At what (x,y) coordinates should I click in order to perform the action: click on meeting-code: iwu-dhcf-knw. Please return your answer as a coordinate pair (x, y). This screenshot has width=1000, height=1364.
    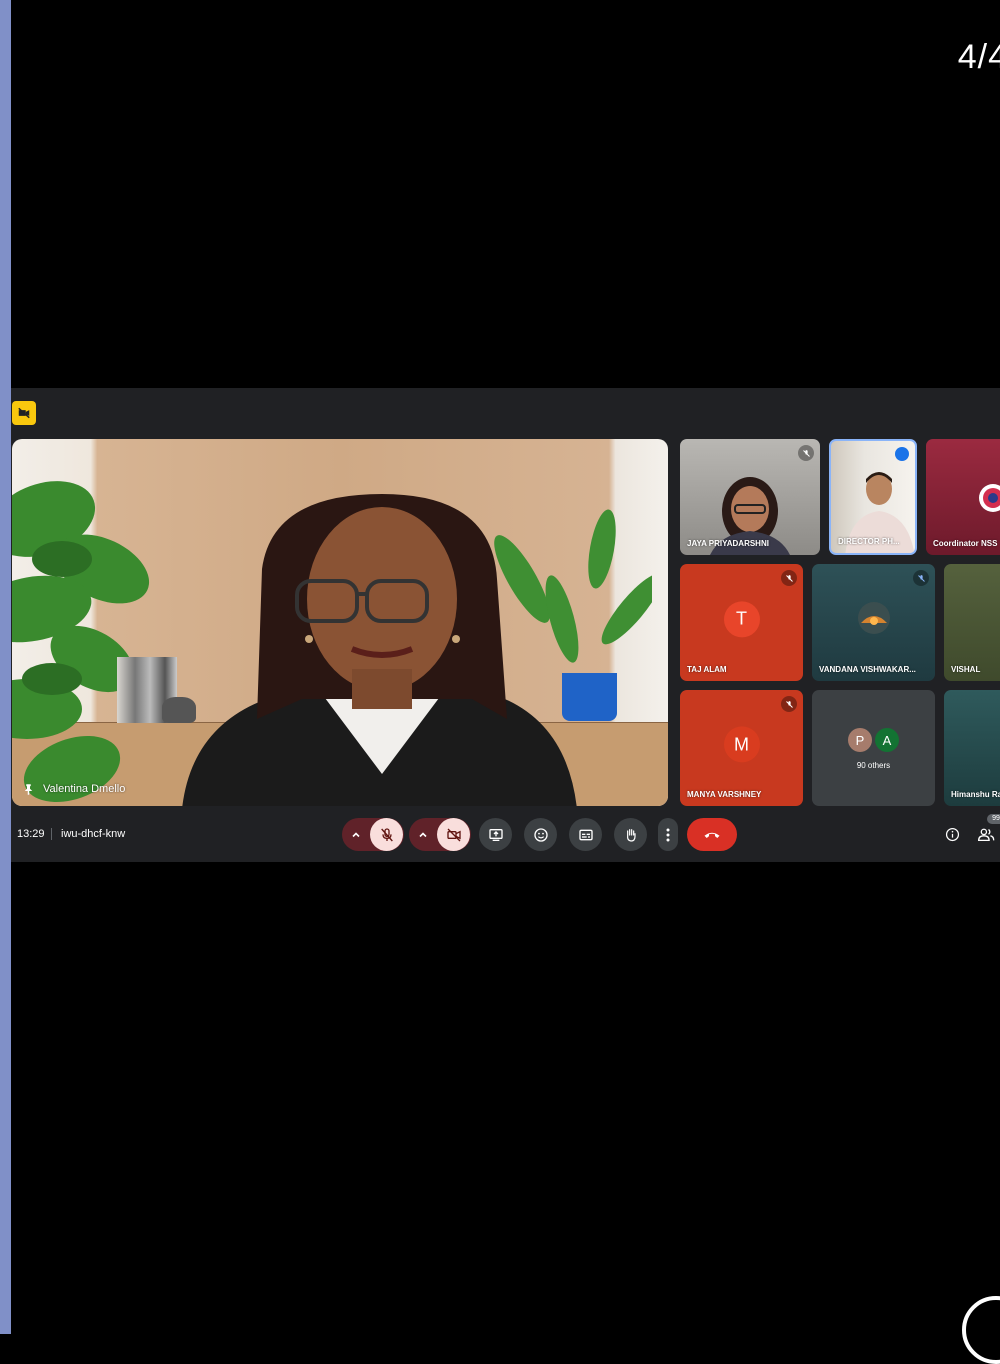
    Looking at the image, I should click on (93, 834).